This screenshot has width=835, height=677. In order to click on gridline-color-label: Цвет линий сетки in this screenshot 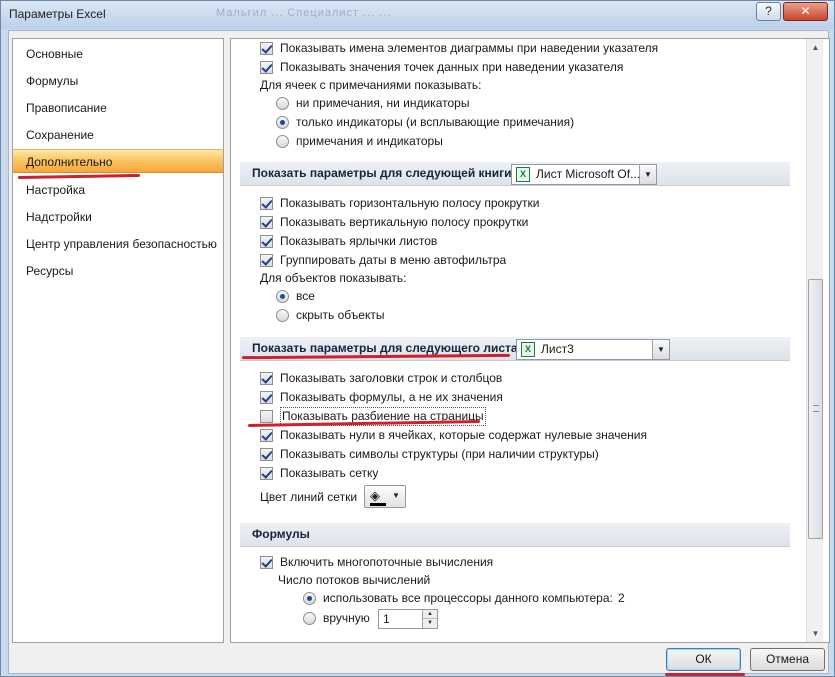, I will do `click(309, 497)`.